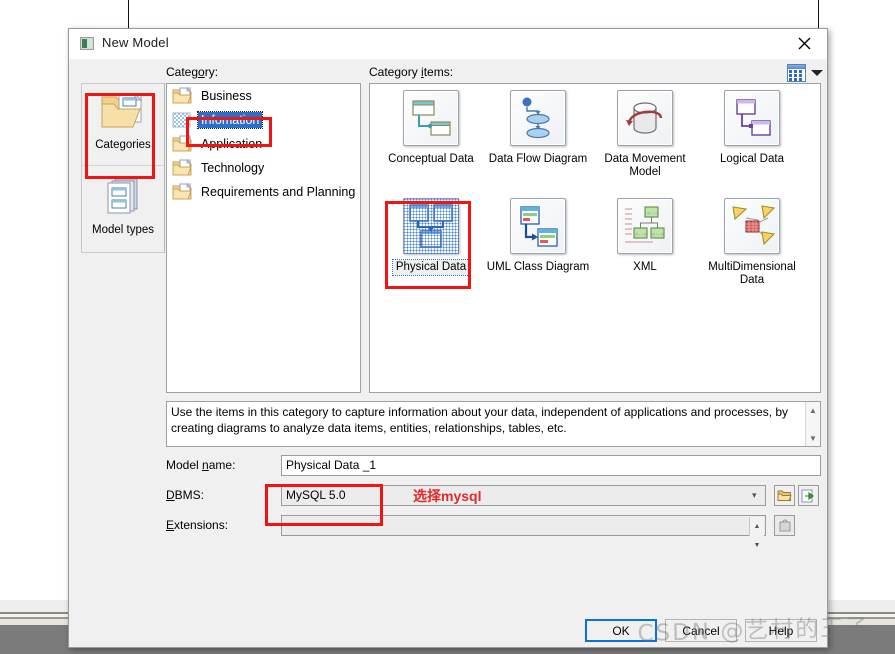 This screenshot has width=895, height=654. What do you see at coordinates (230, 120) in the screenshot?
I see `category-item-label: Infomation` at bounding box center [230, 120].